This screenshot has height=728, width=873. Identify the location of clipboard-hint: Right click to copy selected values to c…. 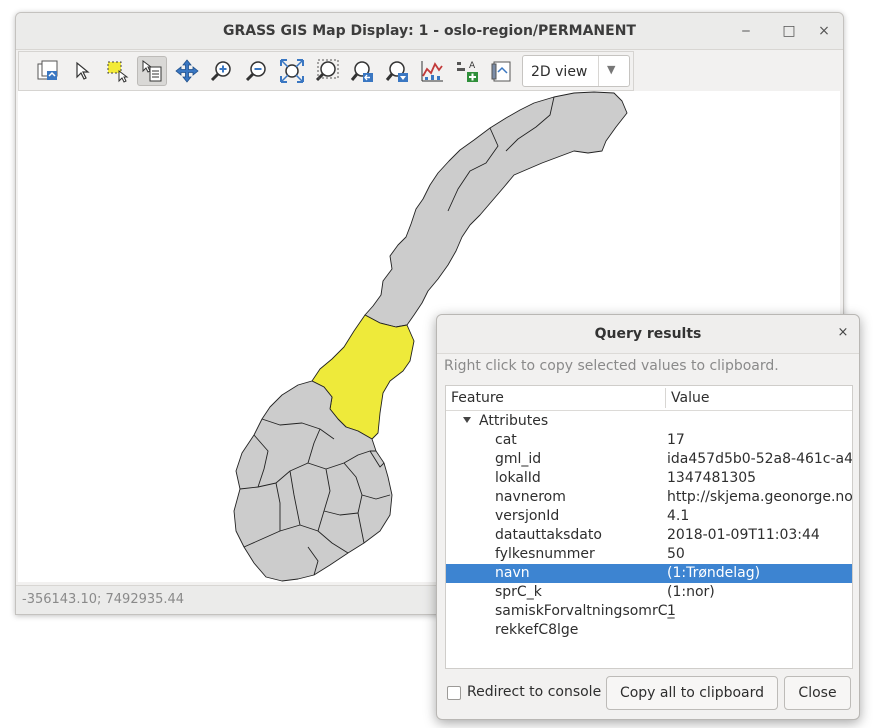
(611, 366).